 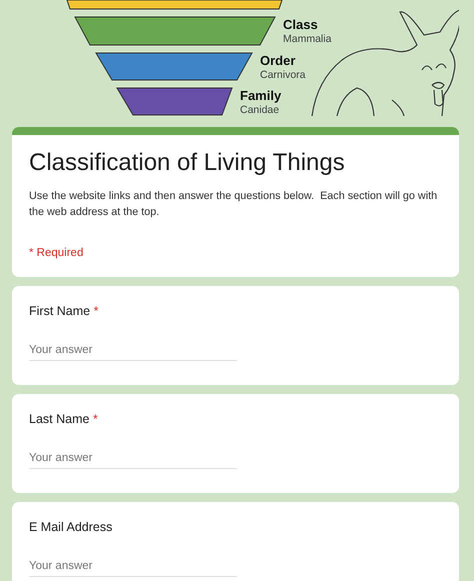 What do you see at coordinates (56, 253) in the screenshot?
I see `required-note: * Required` at bounding box center [56, 253].